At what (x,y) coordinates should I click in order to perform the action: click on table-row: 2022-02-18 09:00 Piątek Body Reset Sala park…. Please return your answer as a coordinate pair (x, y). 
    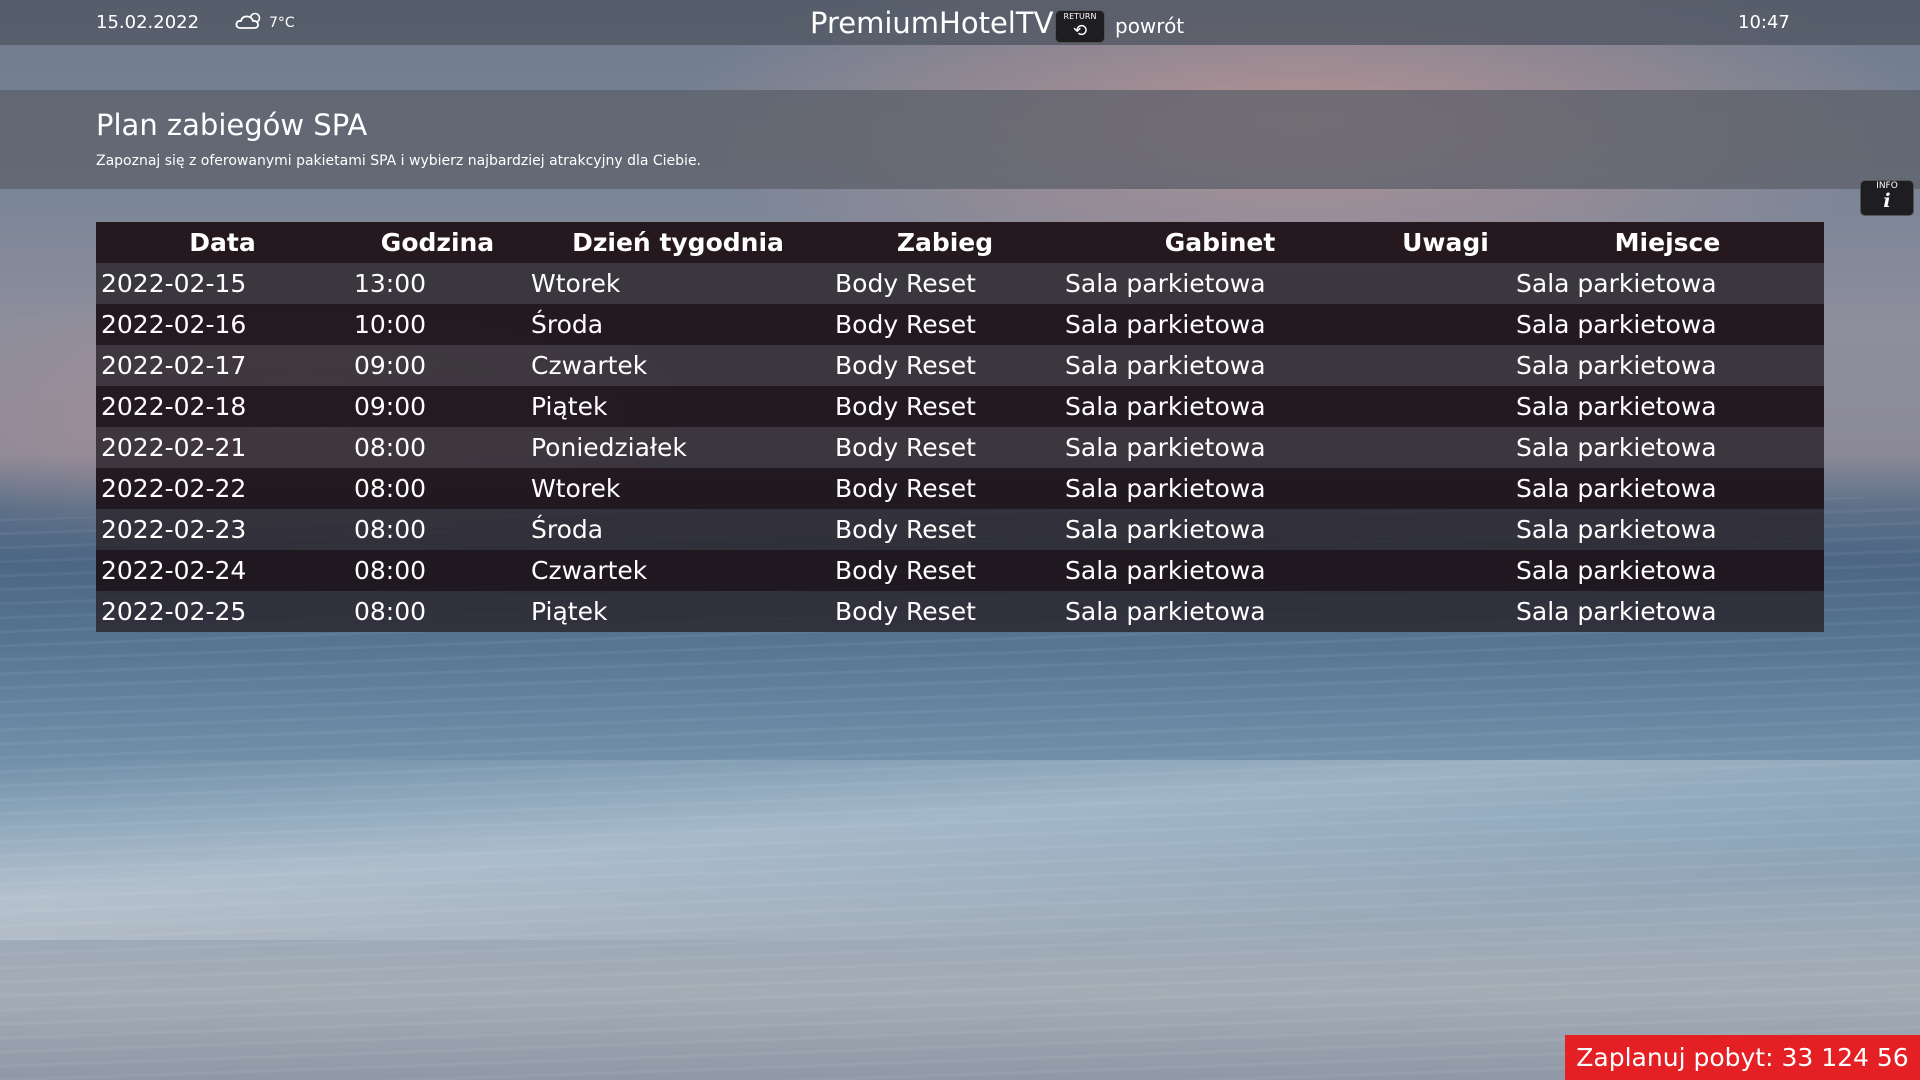
    Looking at the image, I should click on (960, 406).